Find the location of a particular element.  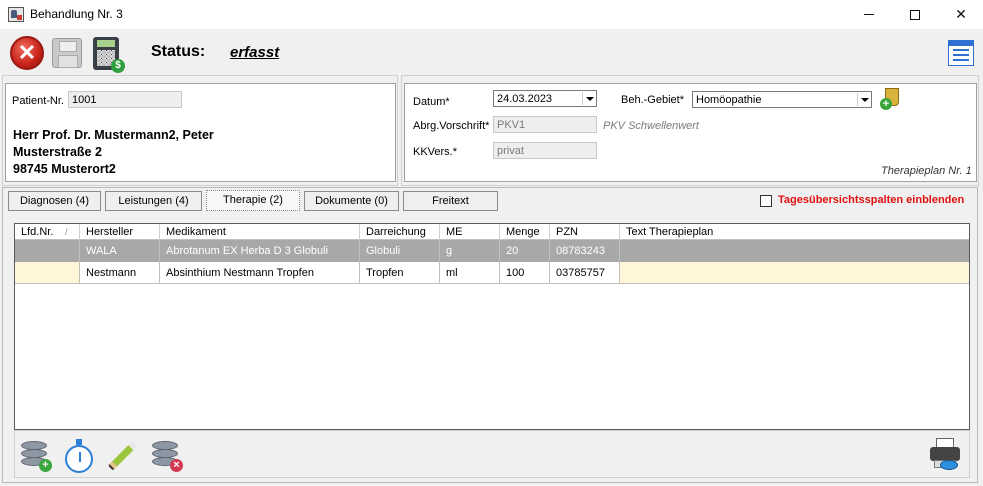

minimize-icon is located at coordinates (869, 14).